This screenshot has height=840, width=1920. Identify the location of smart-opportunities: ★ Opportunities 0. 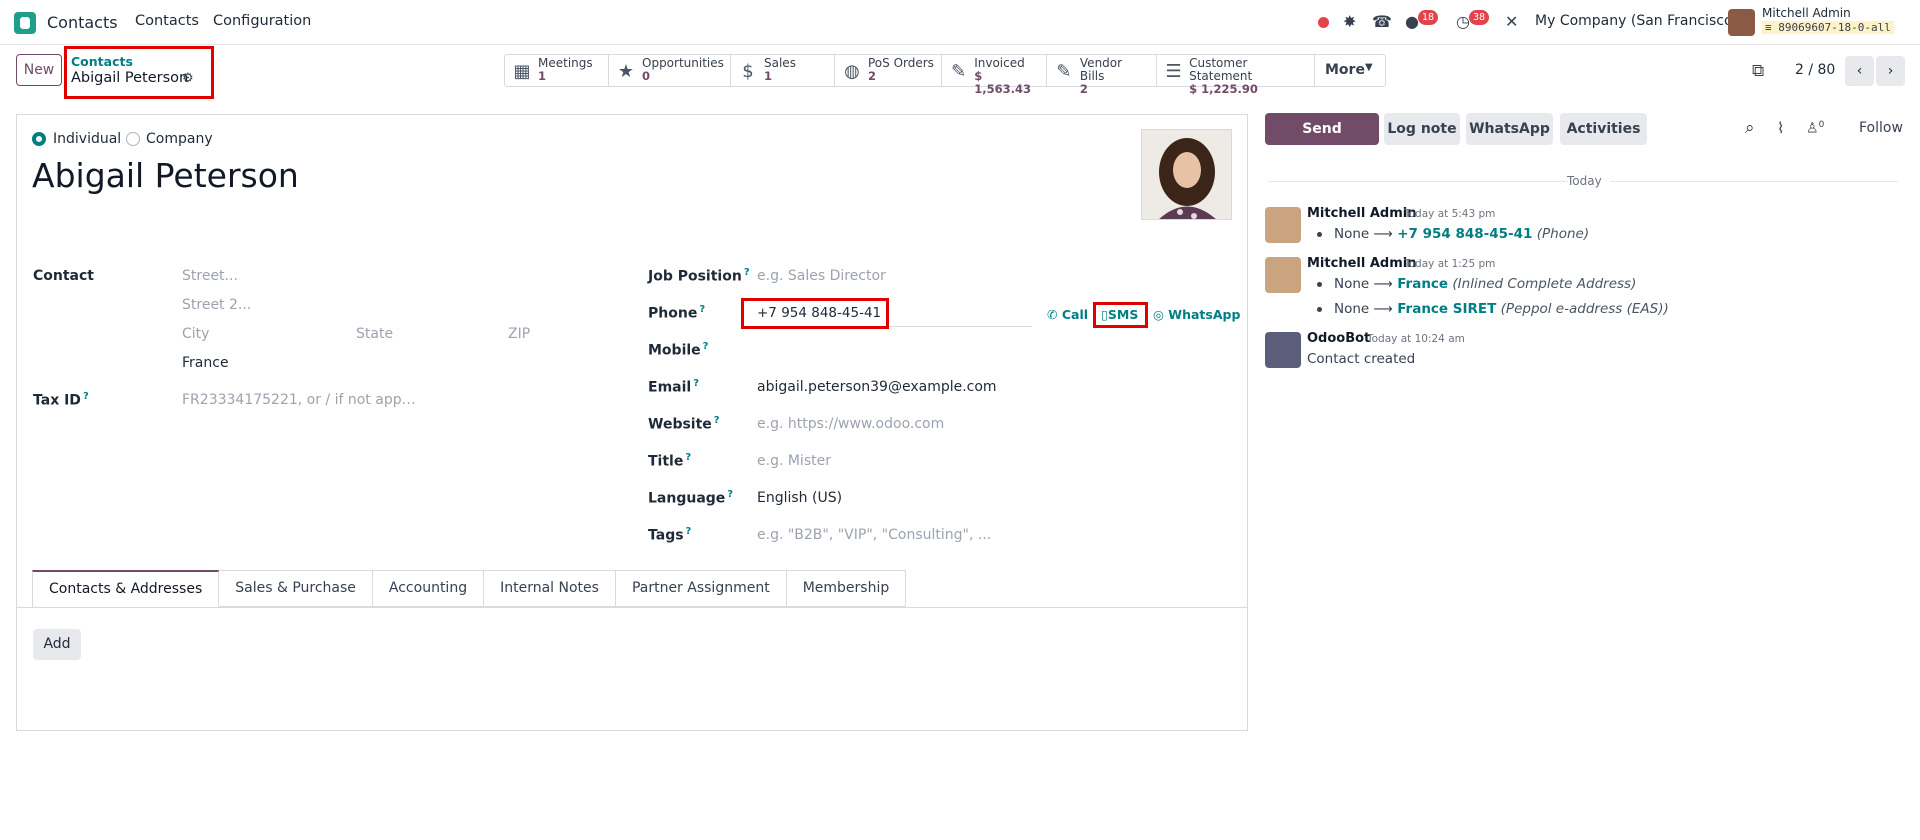
(670, 70).